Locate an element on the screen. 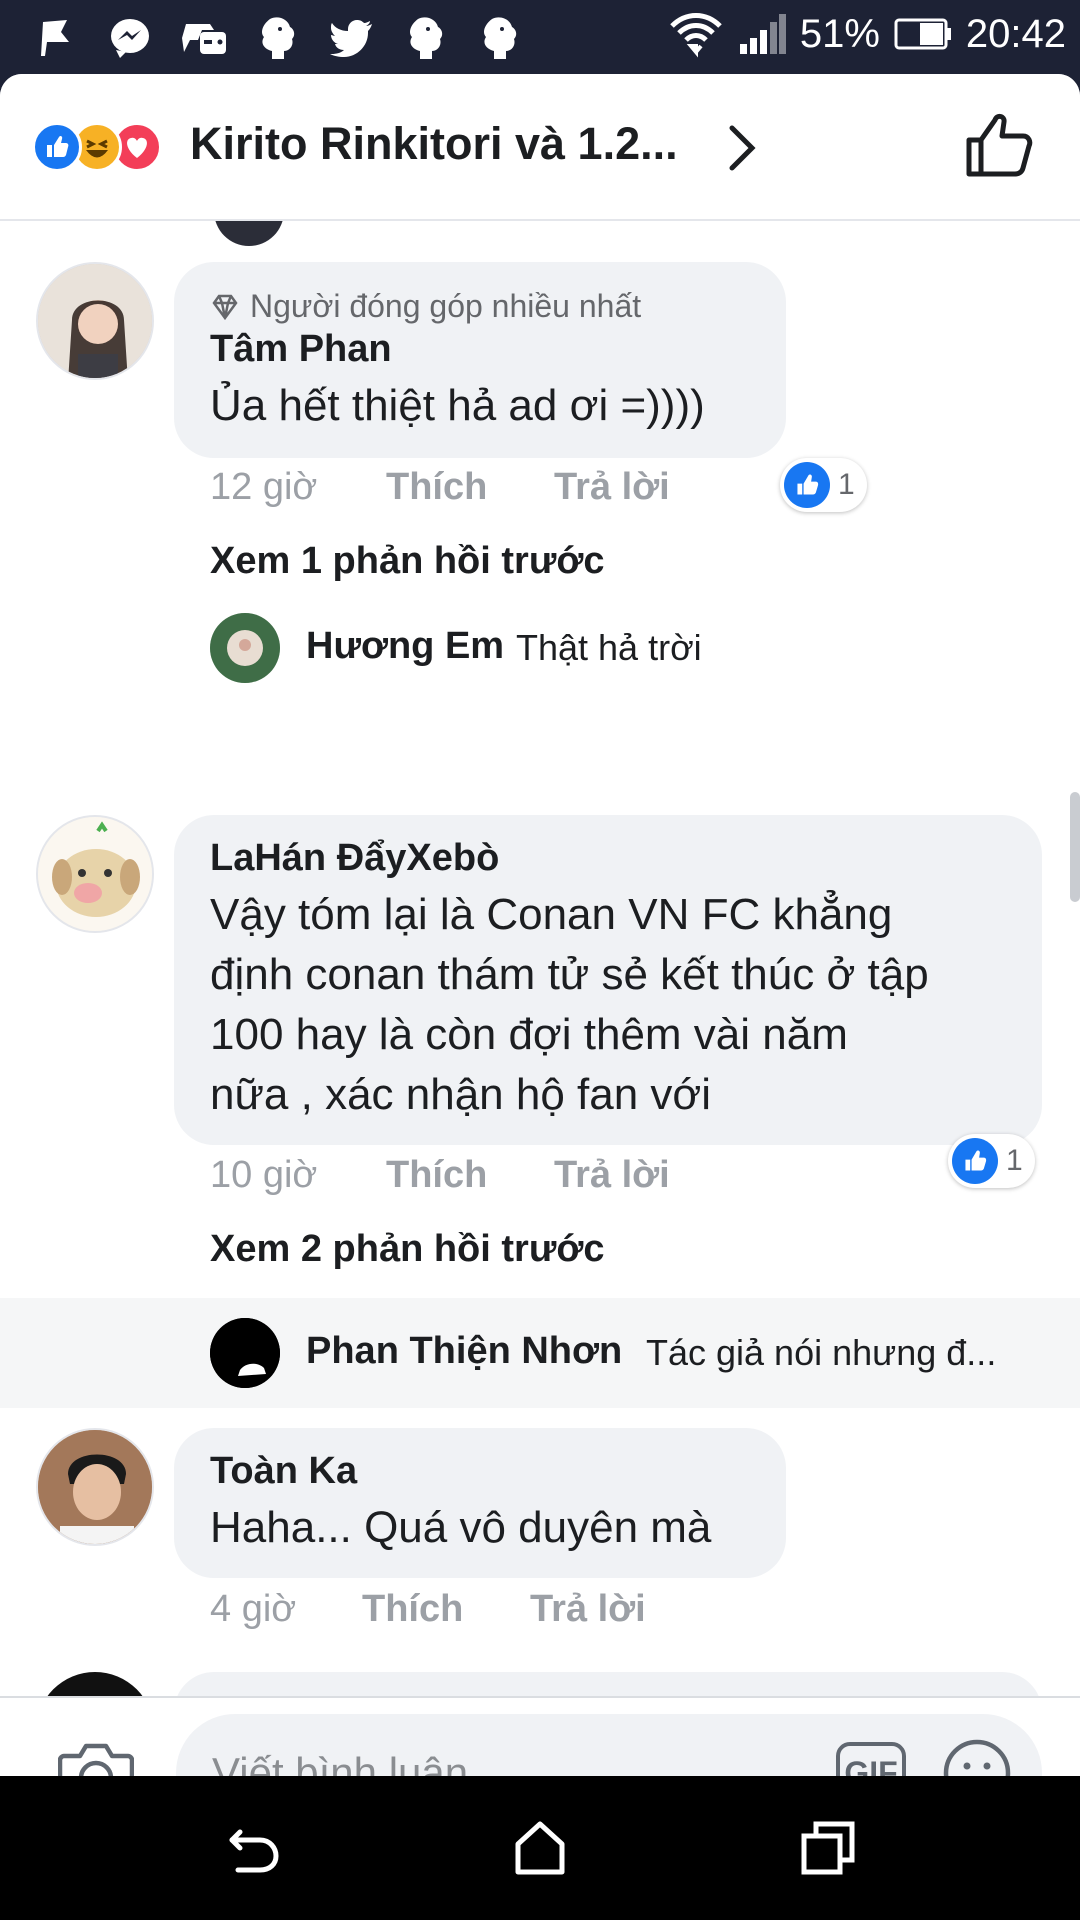 The width and height of the screenshot is (1080, 1920). notification-icons is located at coordinates (278, 38).